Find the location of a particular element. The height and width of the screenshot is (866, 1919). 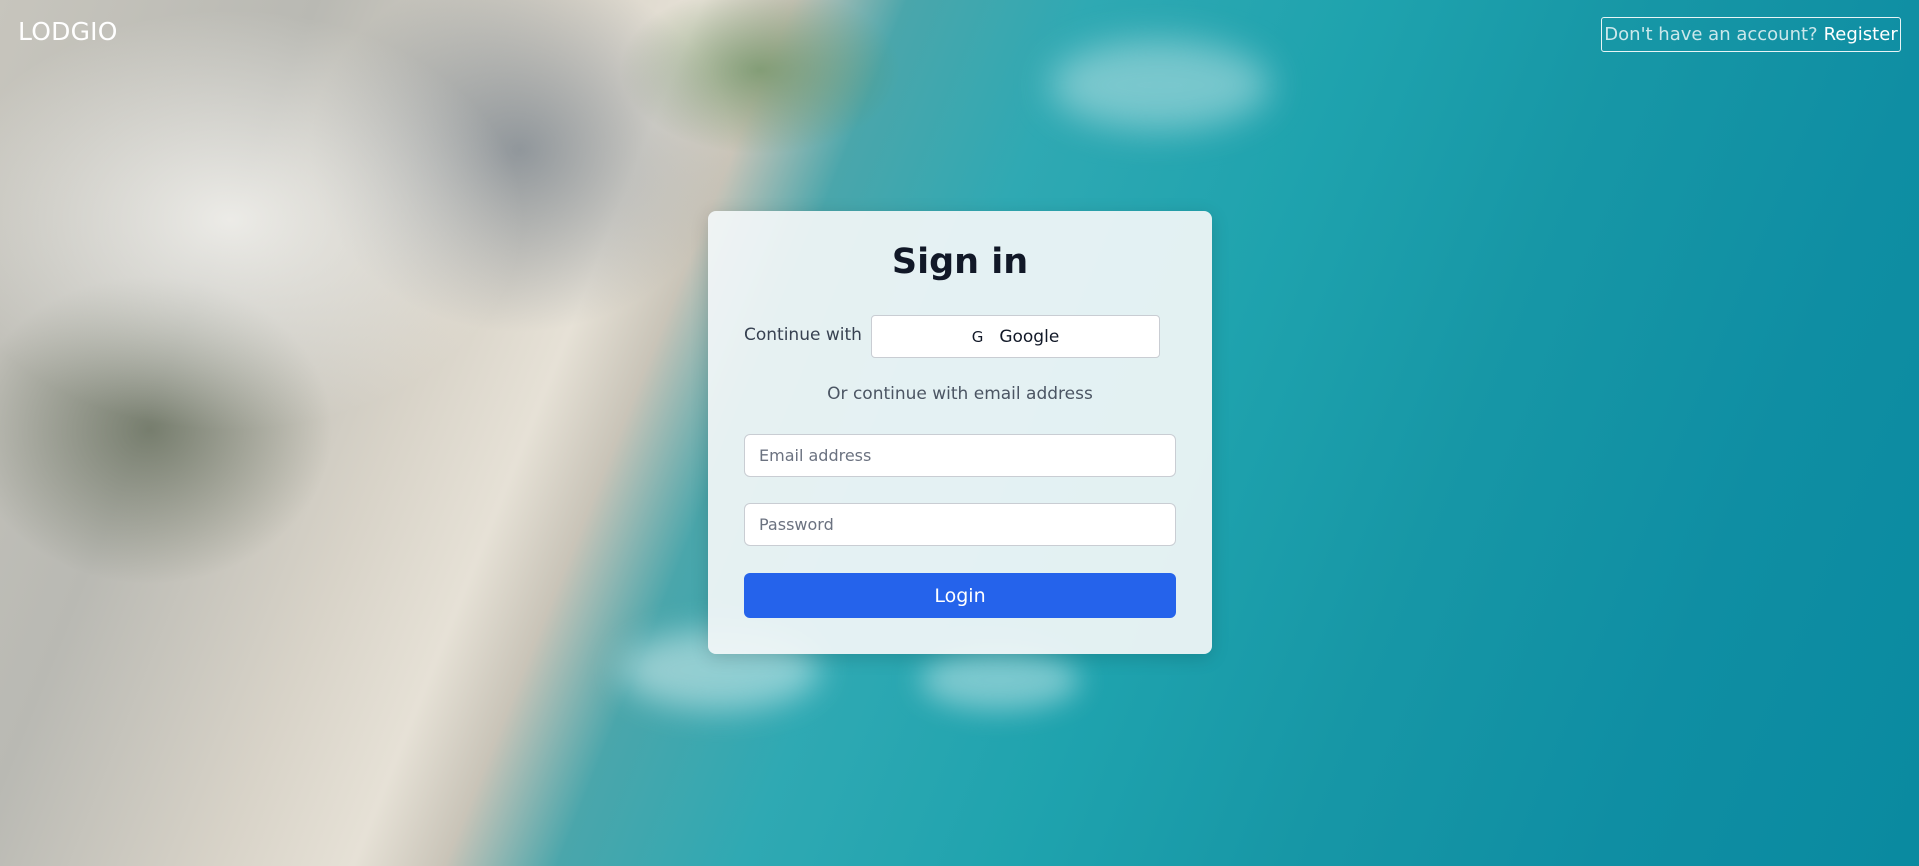

register-prompt: Don't have an account? Register is located at coordinates (1751, 34).